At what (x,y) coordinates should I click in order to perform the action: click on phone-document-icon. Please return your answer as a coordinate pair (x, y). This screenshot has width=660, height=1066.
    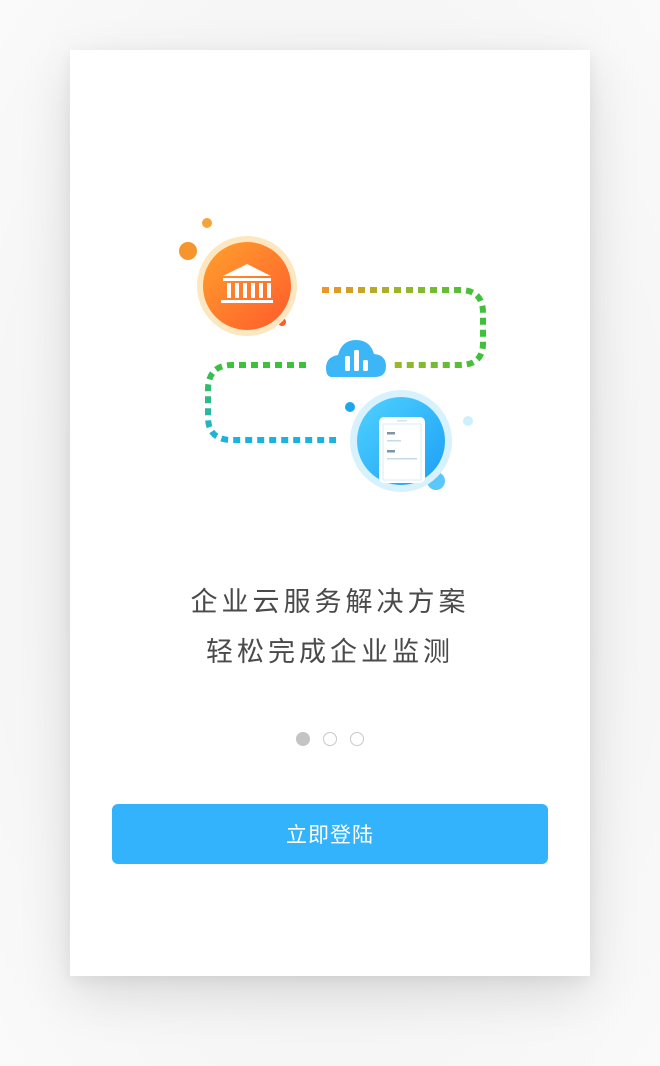
    Looking at the image, I should click on (401, 441).